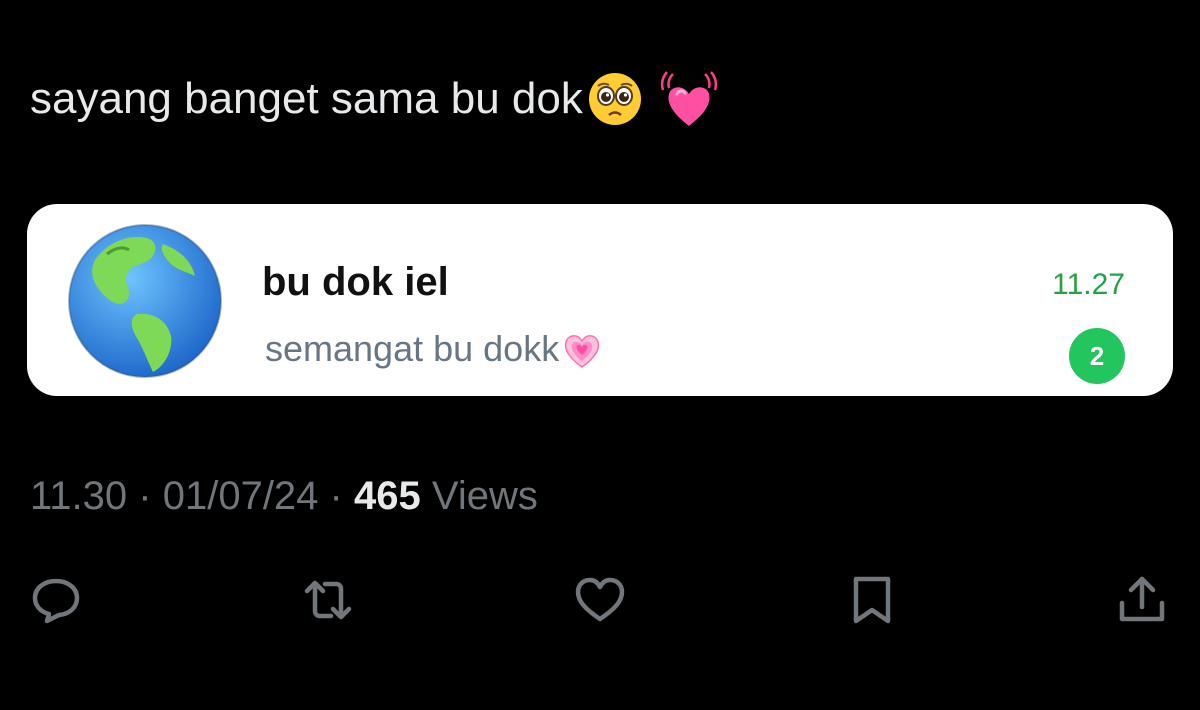  I want to click on tweet-date: 01/07/24, so click(240, 496).